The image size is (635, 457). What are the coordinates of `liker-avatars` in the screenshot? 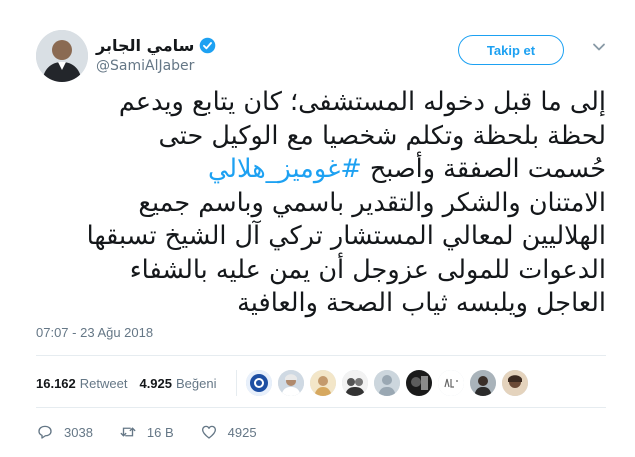 It's located at (390, 383).